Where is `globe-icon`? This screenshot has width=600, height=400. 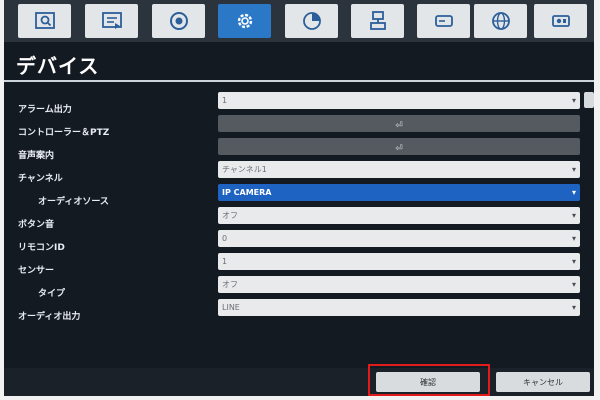
globe-icon is located at coordinates (500, 21).